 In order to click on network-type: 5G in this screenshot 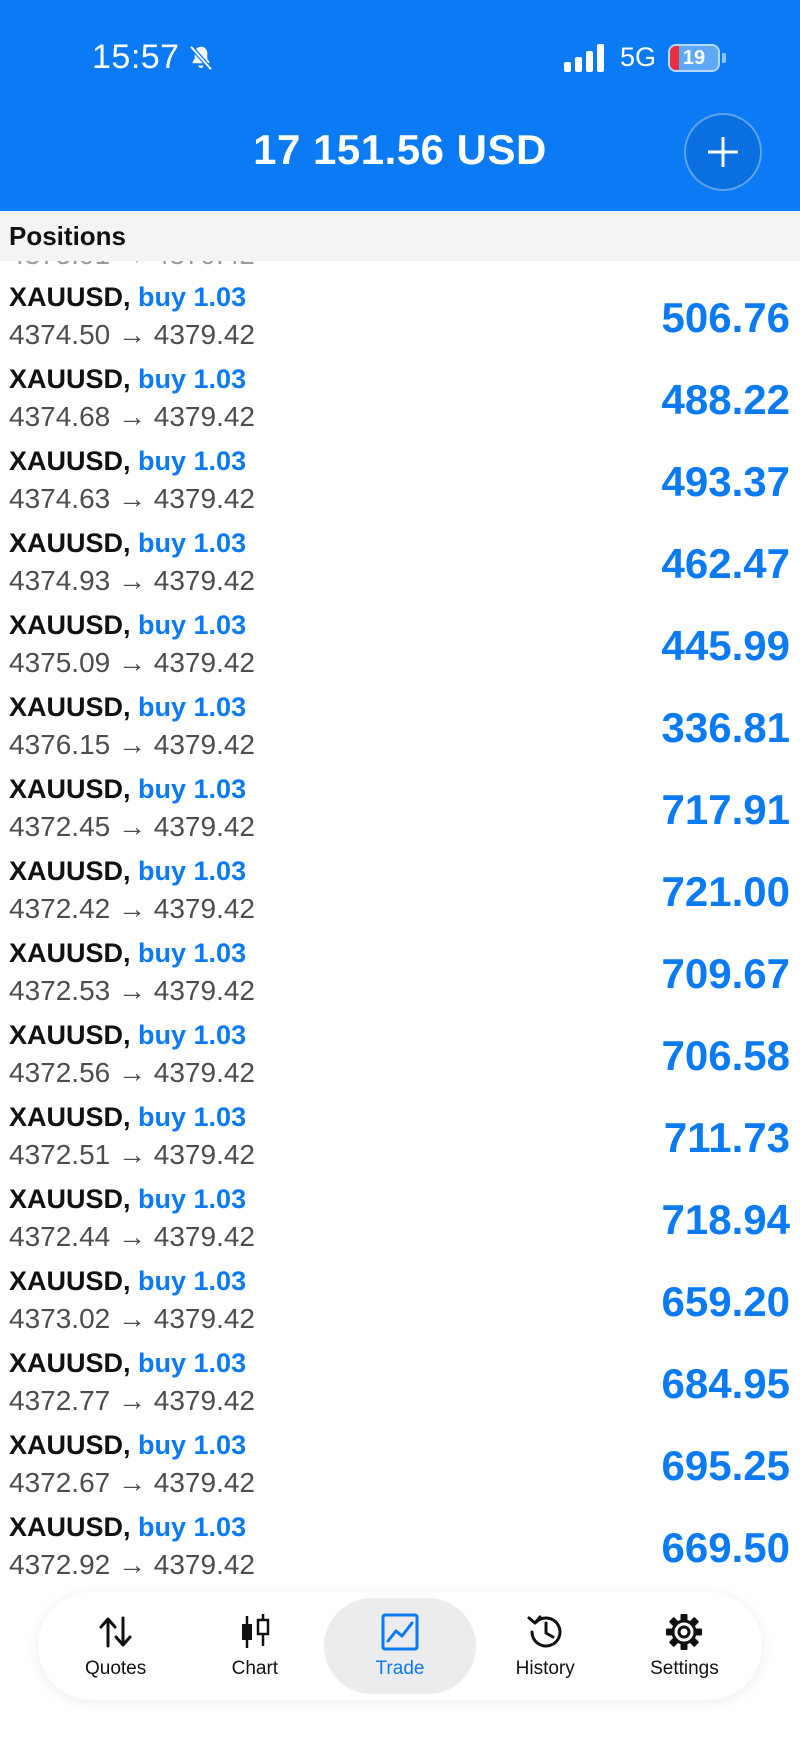, I will do `click(637, 57)`.